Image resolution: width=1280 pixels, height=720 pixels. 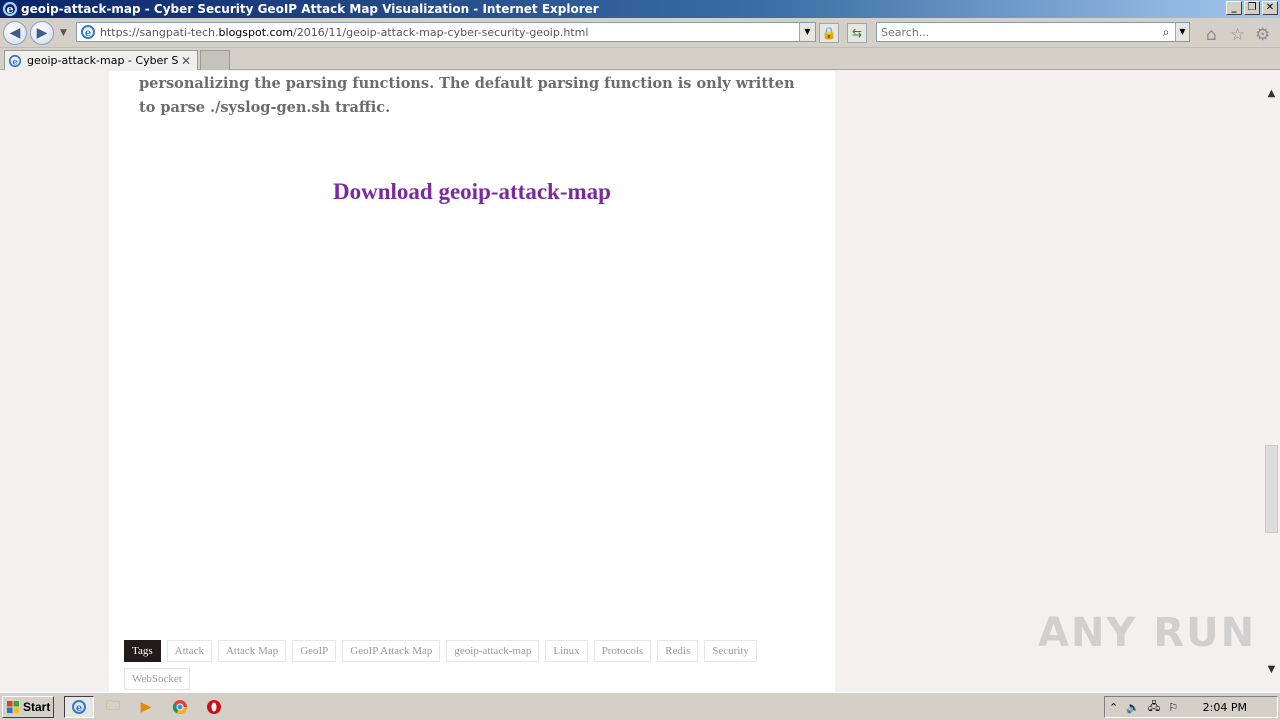 I want to click on taskbar-opera-icon, so click(x=214, y=707).